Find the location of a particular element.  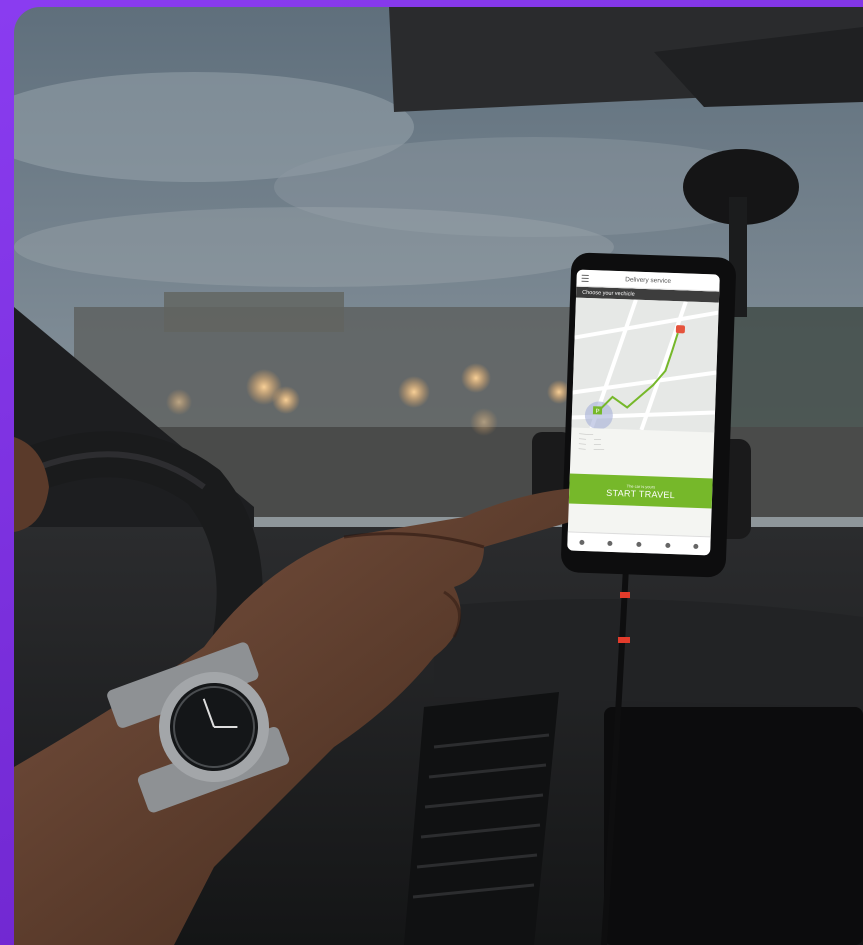

menu-icon is located at coordinates (585, 278).